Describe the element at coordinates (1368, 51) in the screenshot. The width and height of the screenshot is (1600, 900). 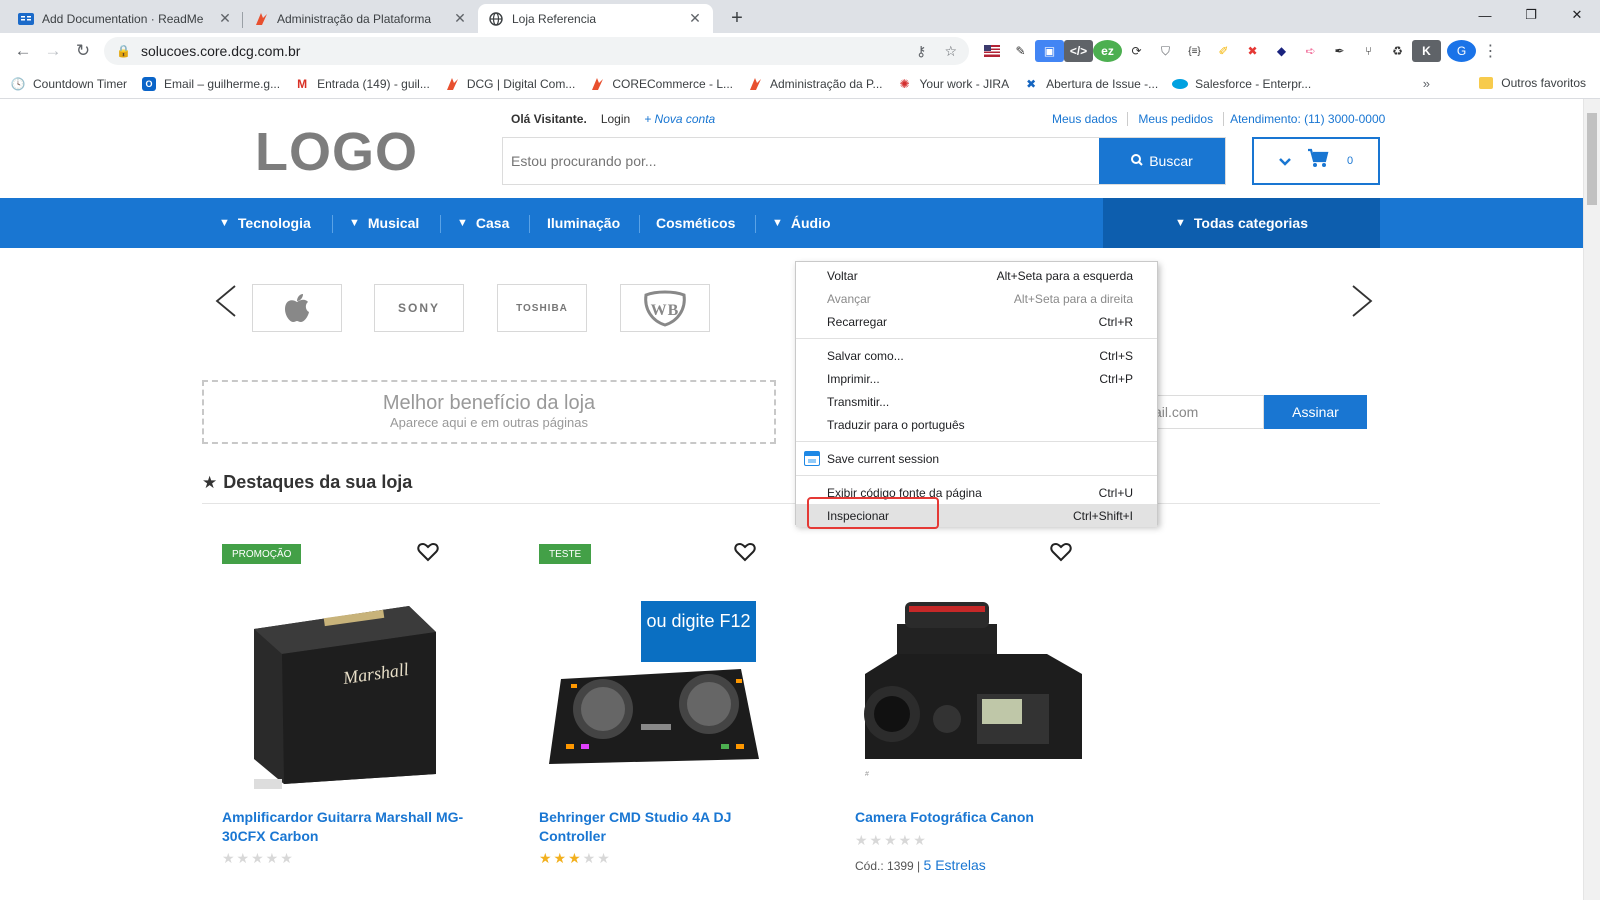
I see `branch-icon: ⑂` at that location.